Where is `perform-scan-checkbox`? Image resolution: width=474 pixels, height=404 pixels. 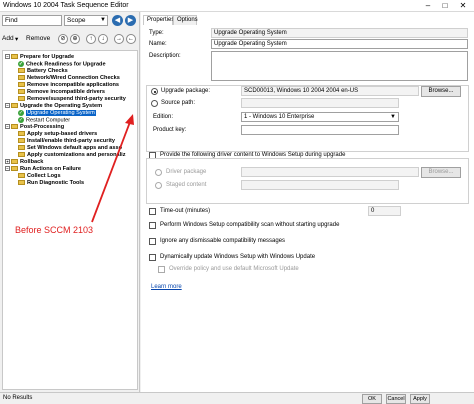 perform-scan-checkbox is located at coordinates (152, 225).